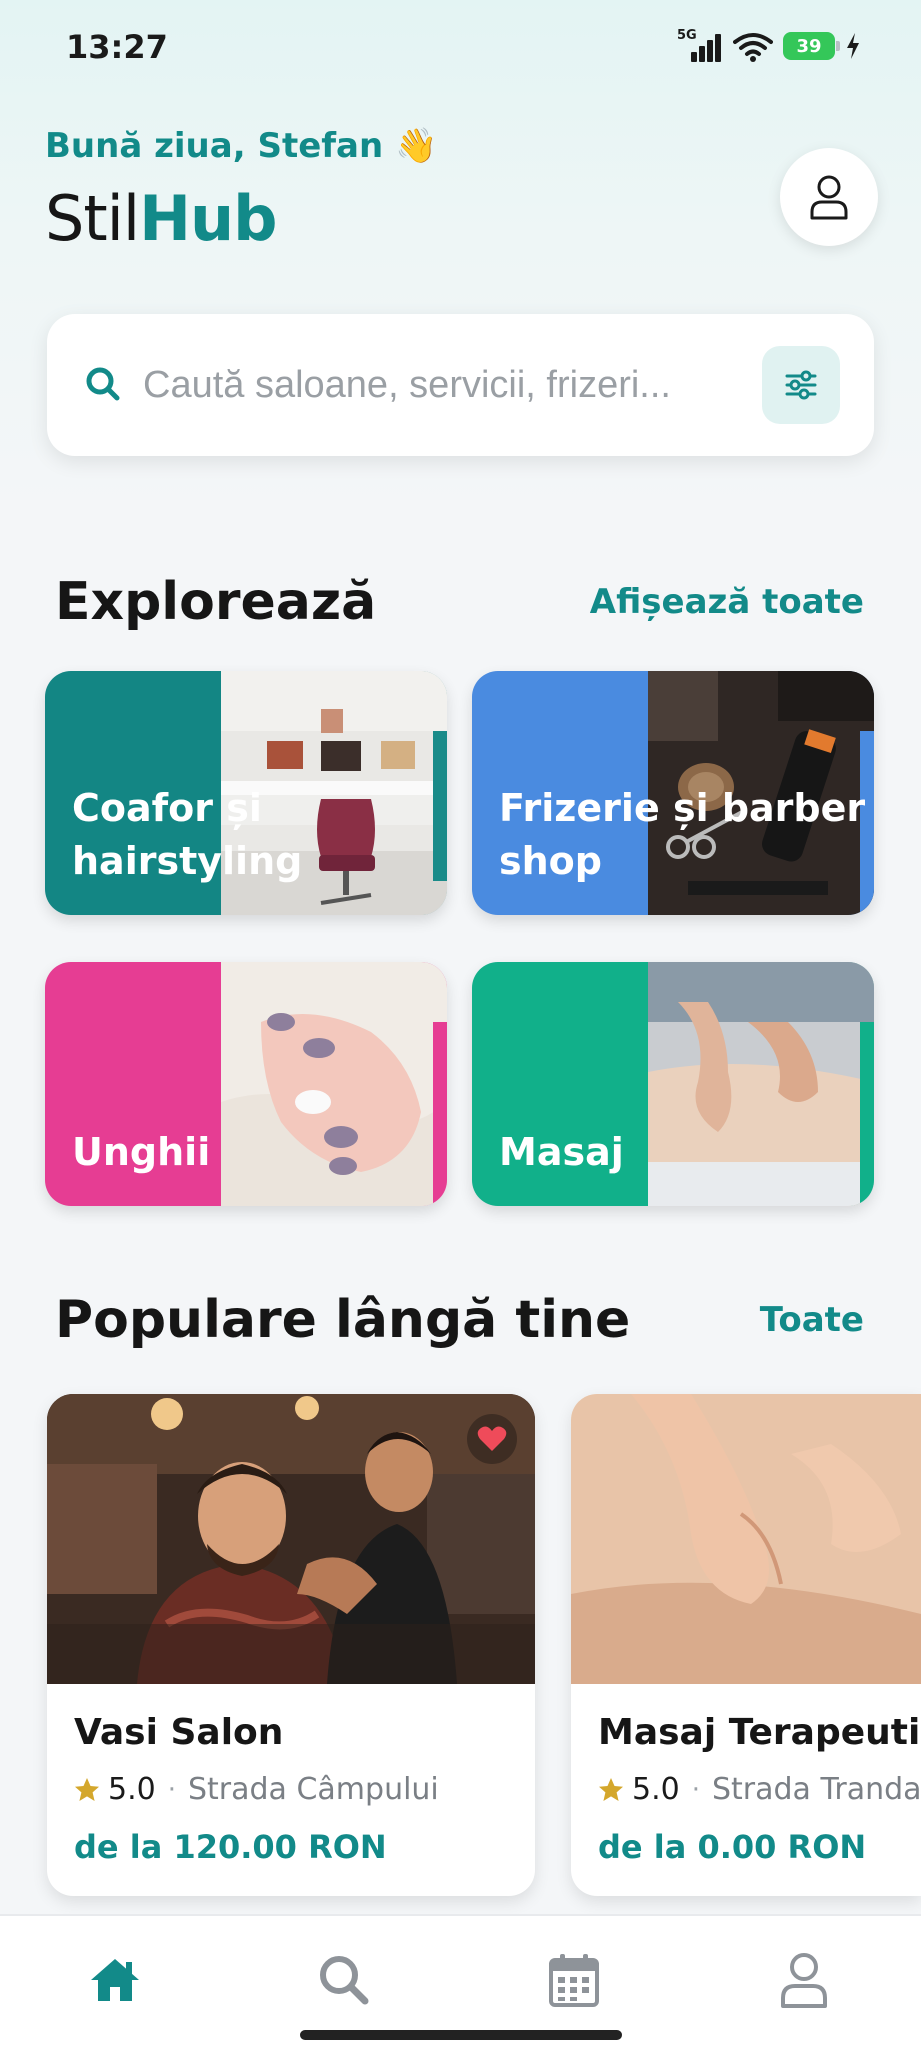 This screenshot has width=921, height=2048. I want to click on explore-section-title: Explorează, so click(216, 602).